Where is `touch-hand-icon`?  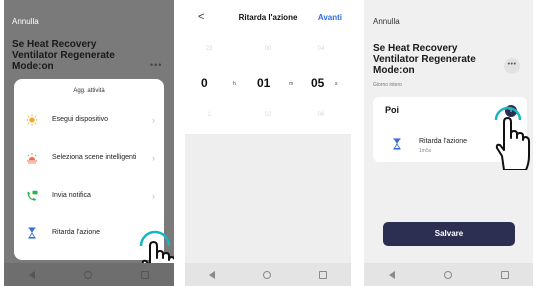 touch-hand-icon is located at coordinates (512, 138).